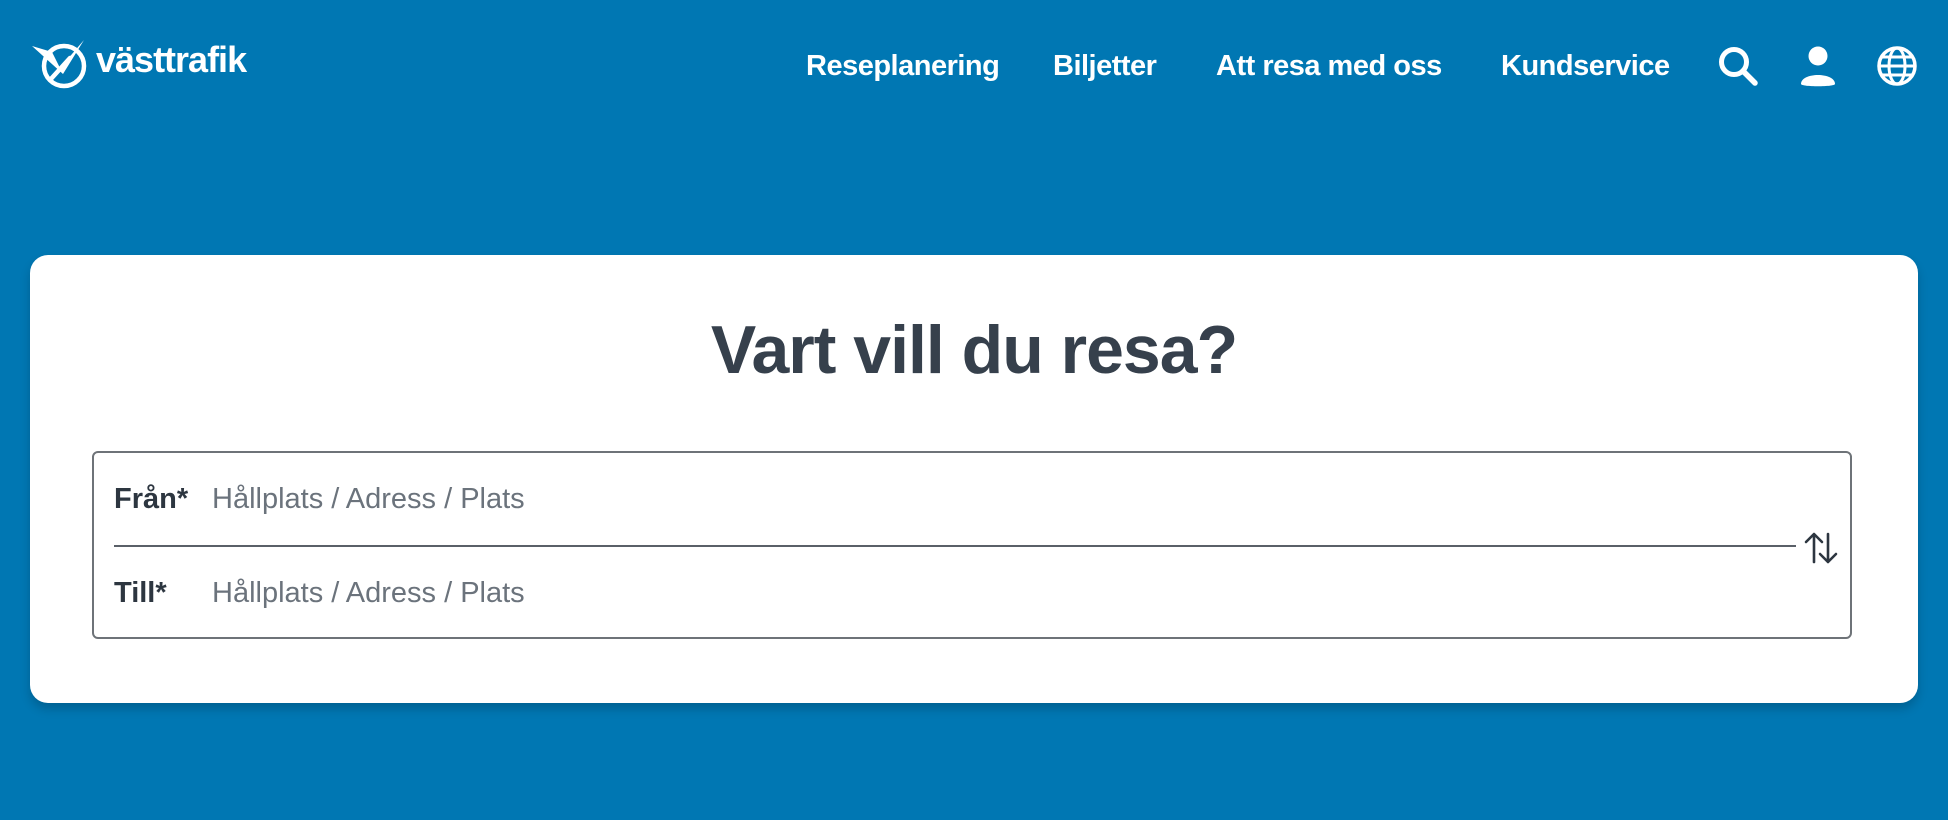  I want to click on globe-icon, so click(1897, 66).